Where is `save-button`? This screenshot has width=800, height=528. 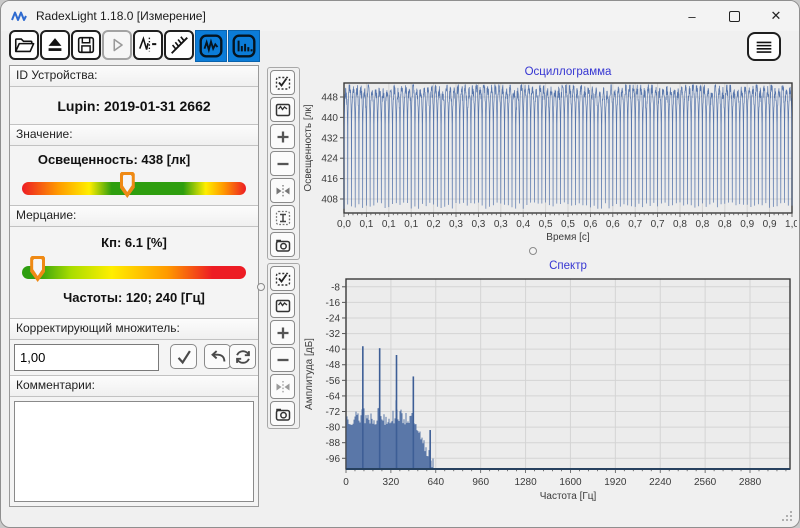 save-button is located at coordinates (86, 45).